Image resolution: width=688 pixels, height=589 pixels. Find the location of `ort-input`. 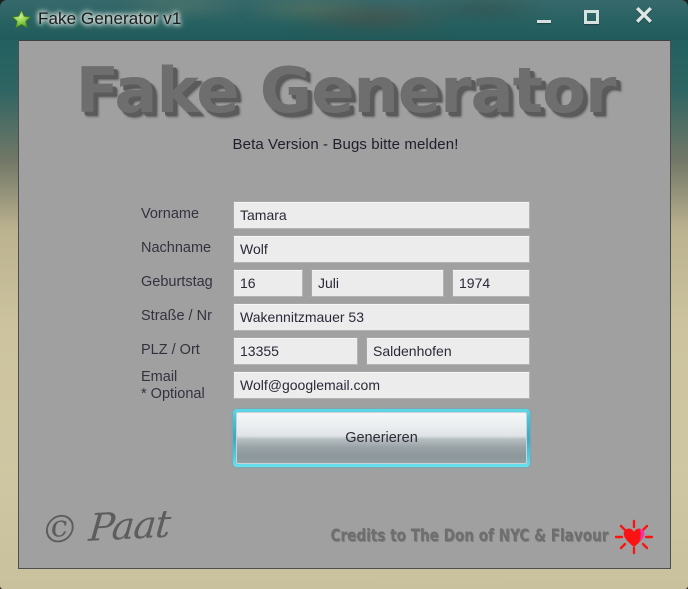

ort-input is located at coordinates (448, 351).